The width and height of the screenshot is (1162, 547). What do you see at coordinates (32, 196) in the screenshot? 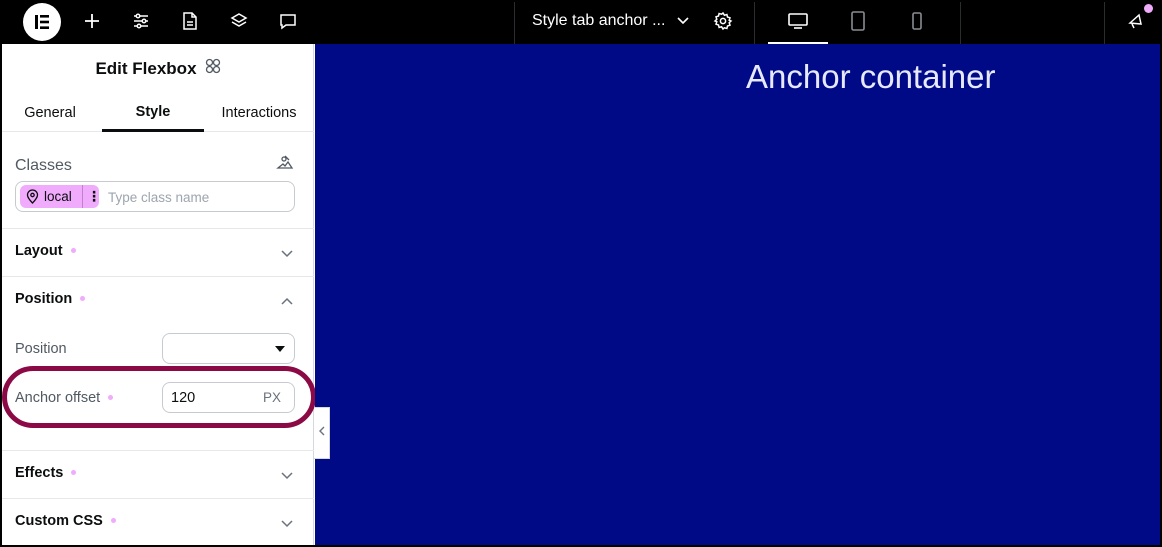
I see `location-pin-icon` at bounding box center [32, 196].